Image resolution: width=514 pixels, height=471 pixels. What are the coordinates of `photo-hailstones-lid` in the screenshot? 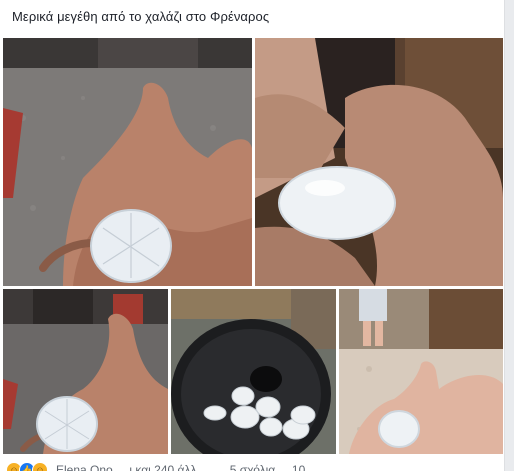 It's located at (253, 371).